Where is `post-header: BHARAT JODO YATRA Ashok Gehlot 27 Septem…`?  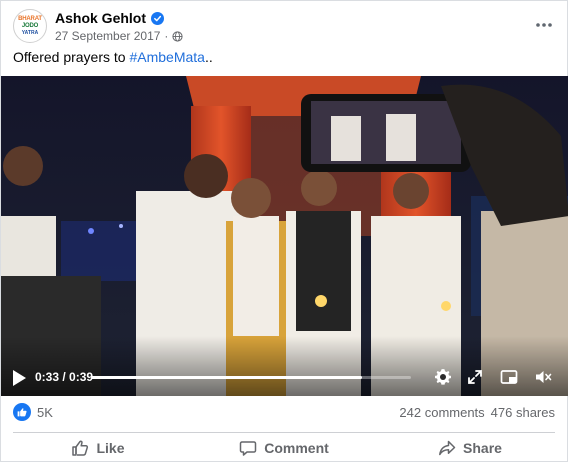
post-header: BHARAT JODO YATRA Ashok Gehlot 27 Septem… is located at coordinates (285, 27).